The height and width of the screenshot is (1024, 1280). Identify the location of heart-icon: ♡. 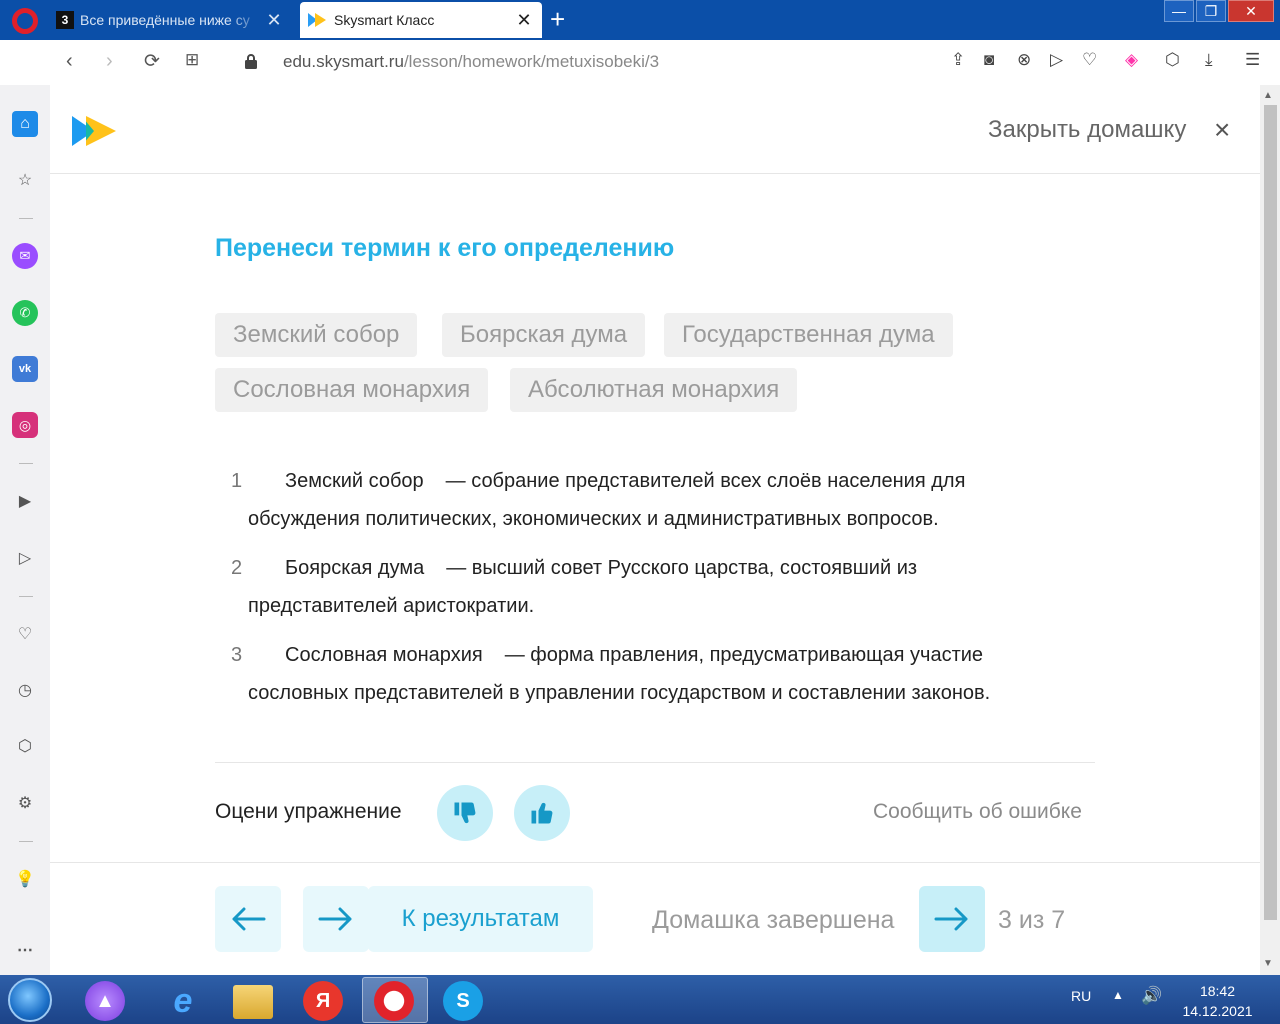
(1089, 60).